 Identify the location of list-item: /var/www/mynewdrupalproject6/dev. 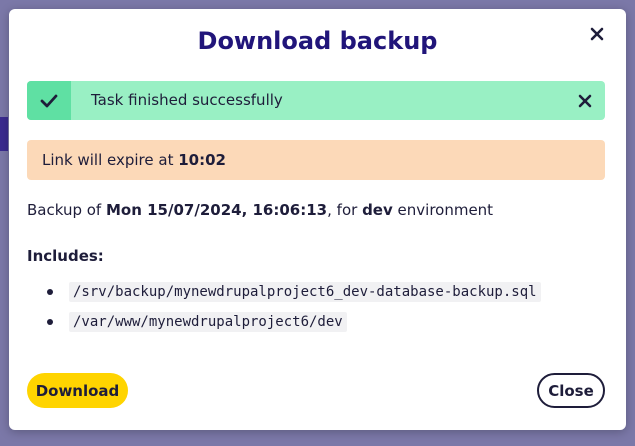
(284, 322).